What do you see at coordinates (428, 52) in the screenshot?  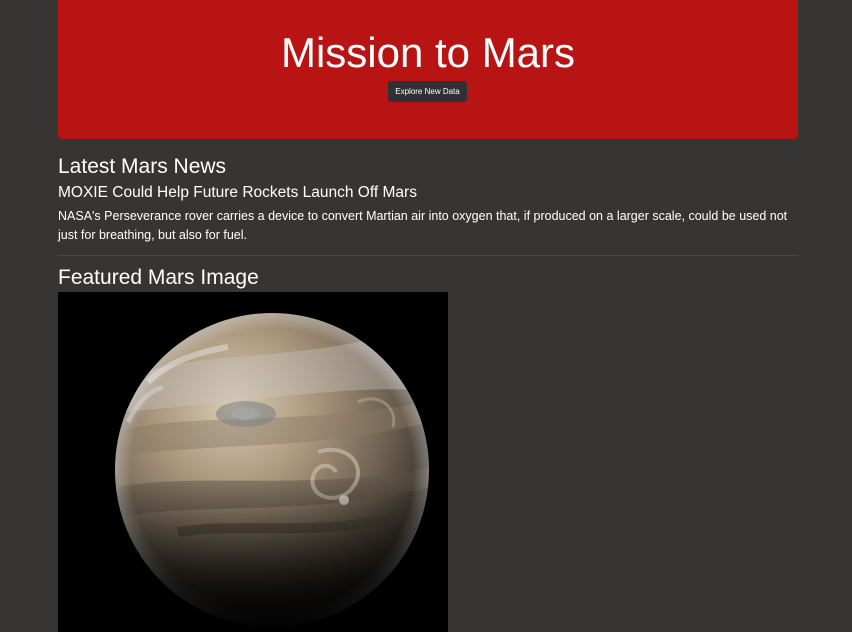 I see `page-title: Mission to Mars` at bounding box center [428, 52].